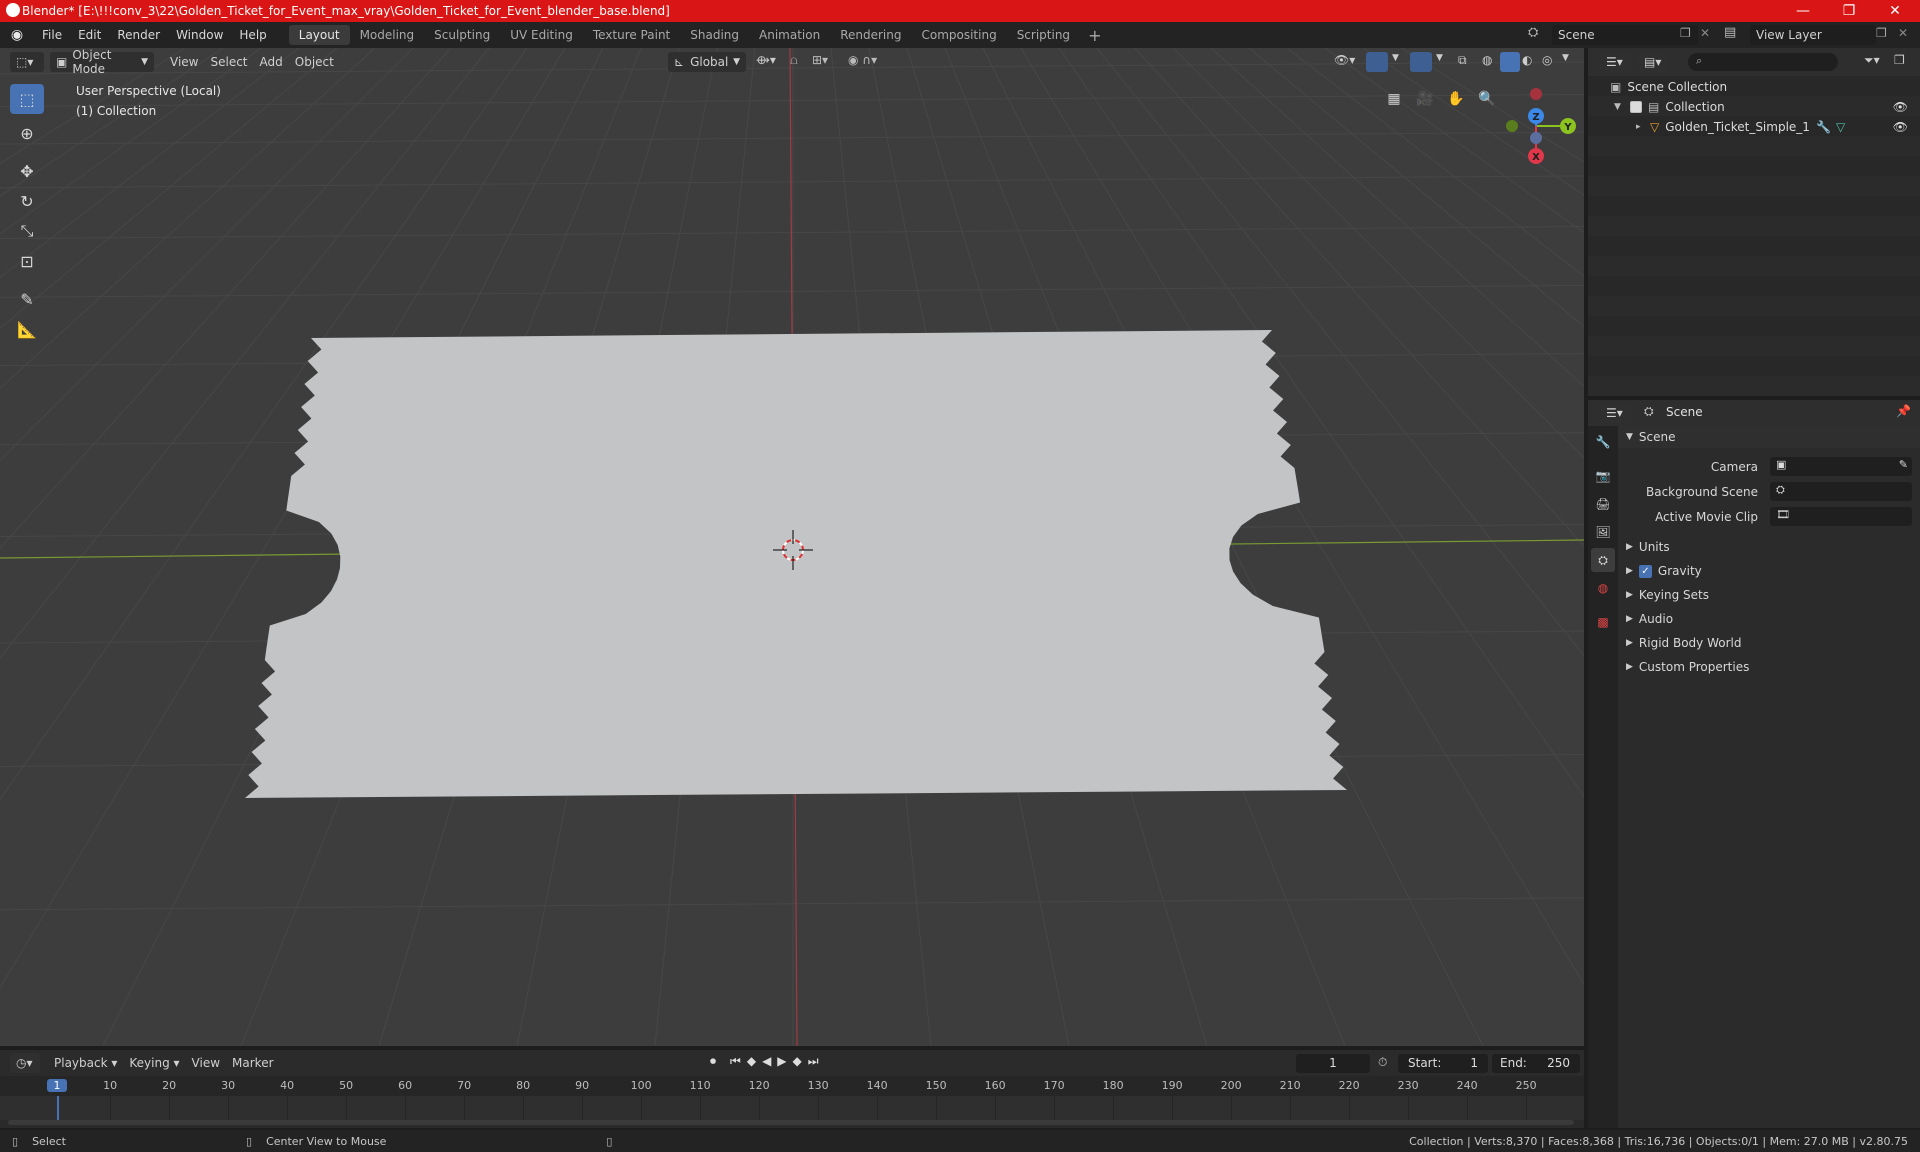 The width and height of the screenshot is (1920, 1152). I want to click on tab-compositing: Compositing, so click(958, 35).